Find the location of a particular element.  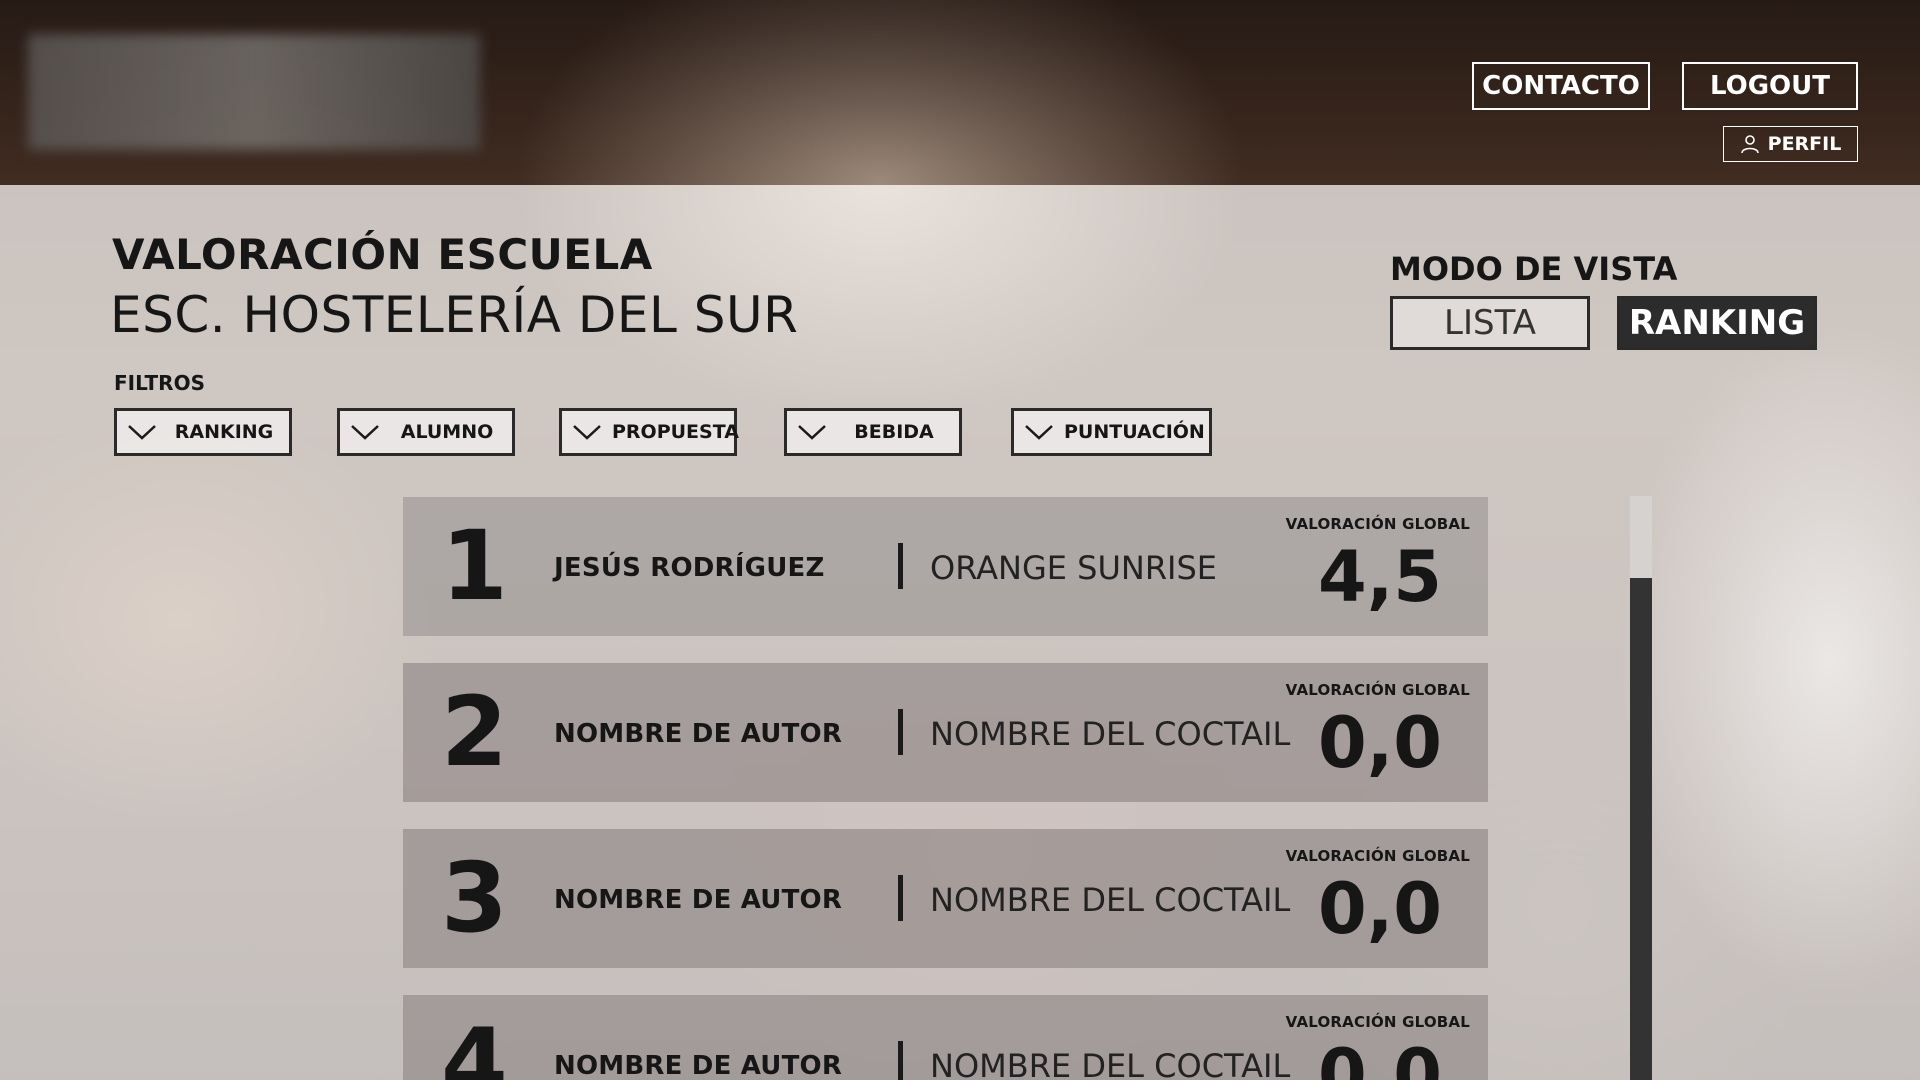

global-score: 4,5 is located at coordinates (1379, 577).